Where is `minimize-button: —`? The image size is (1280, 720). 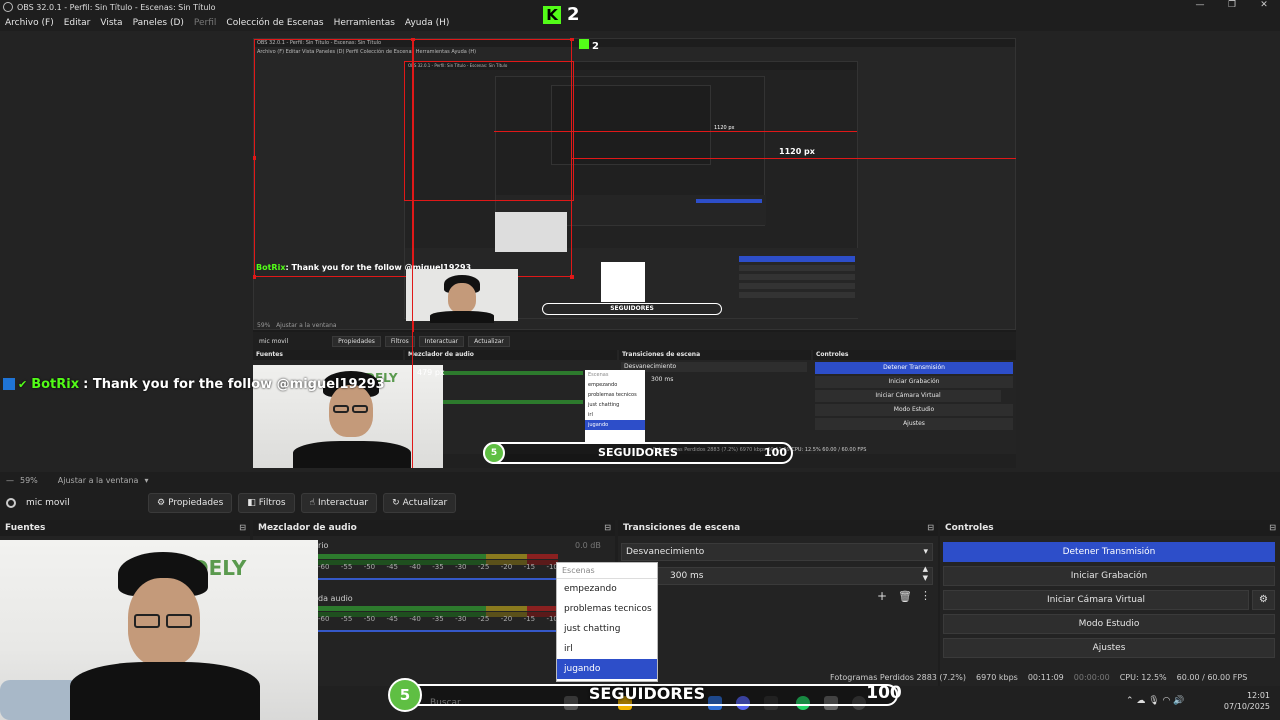 minimize-button: — is located at coordinates (1200, 5).